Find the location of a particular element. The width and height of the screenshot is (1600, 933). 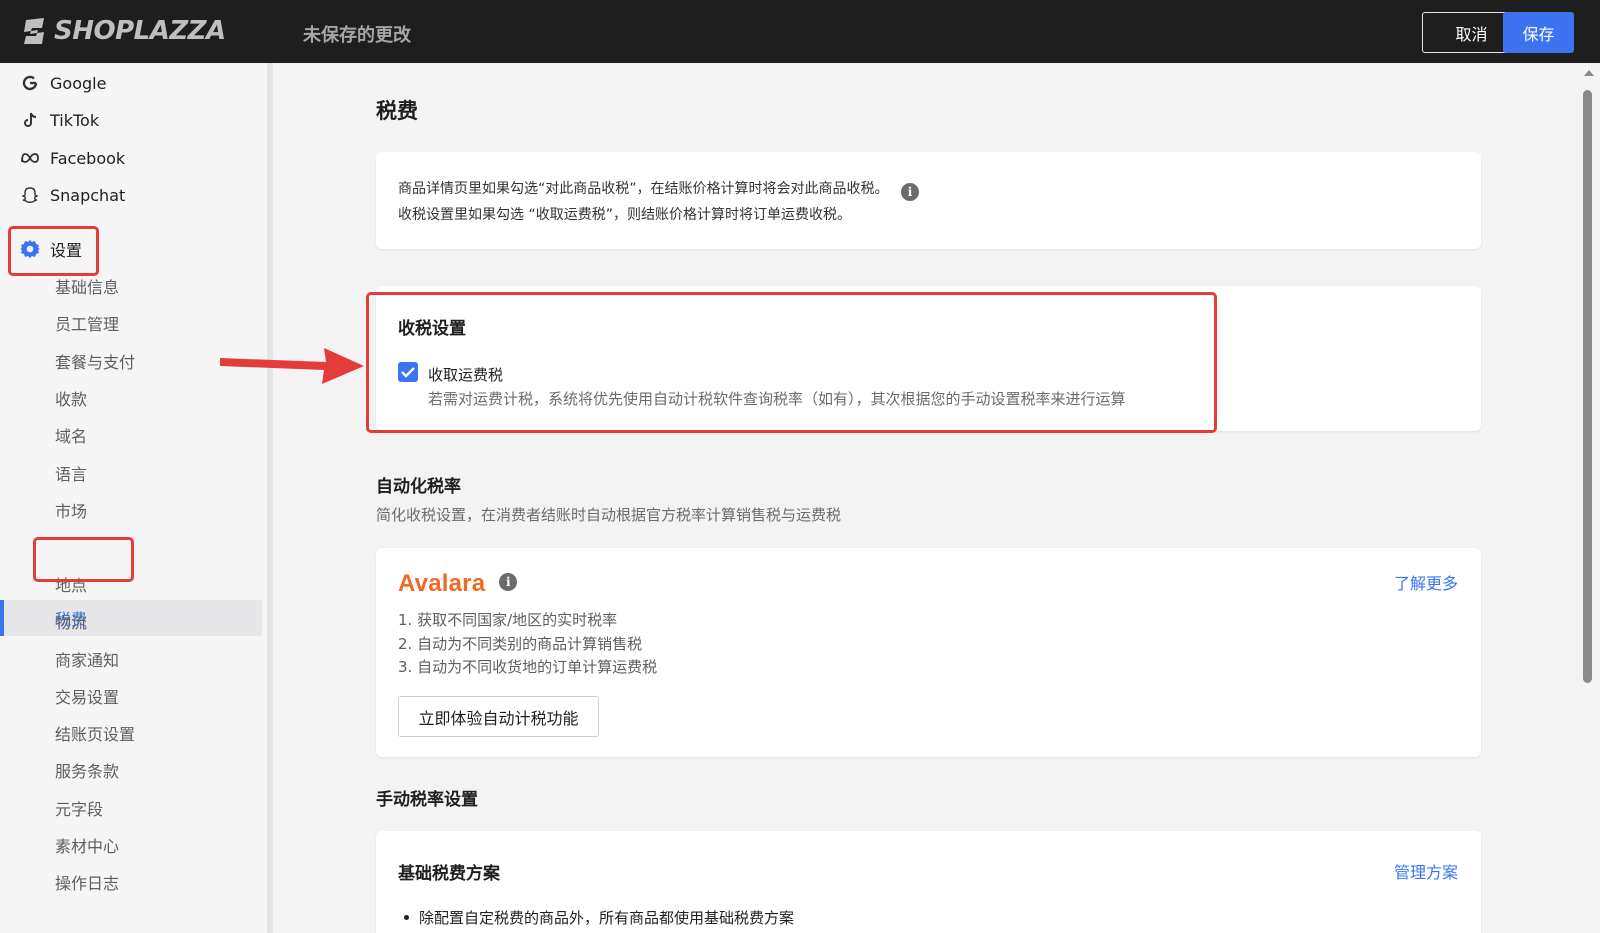

snapchat-icon is located at coordinates (30, 195).